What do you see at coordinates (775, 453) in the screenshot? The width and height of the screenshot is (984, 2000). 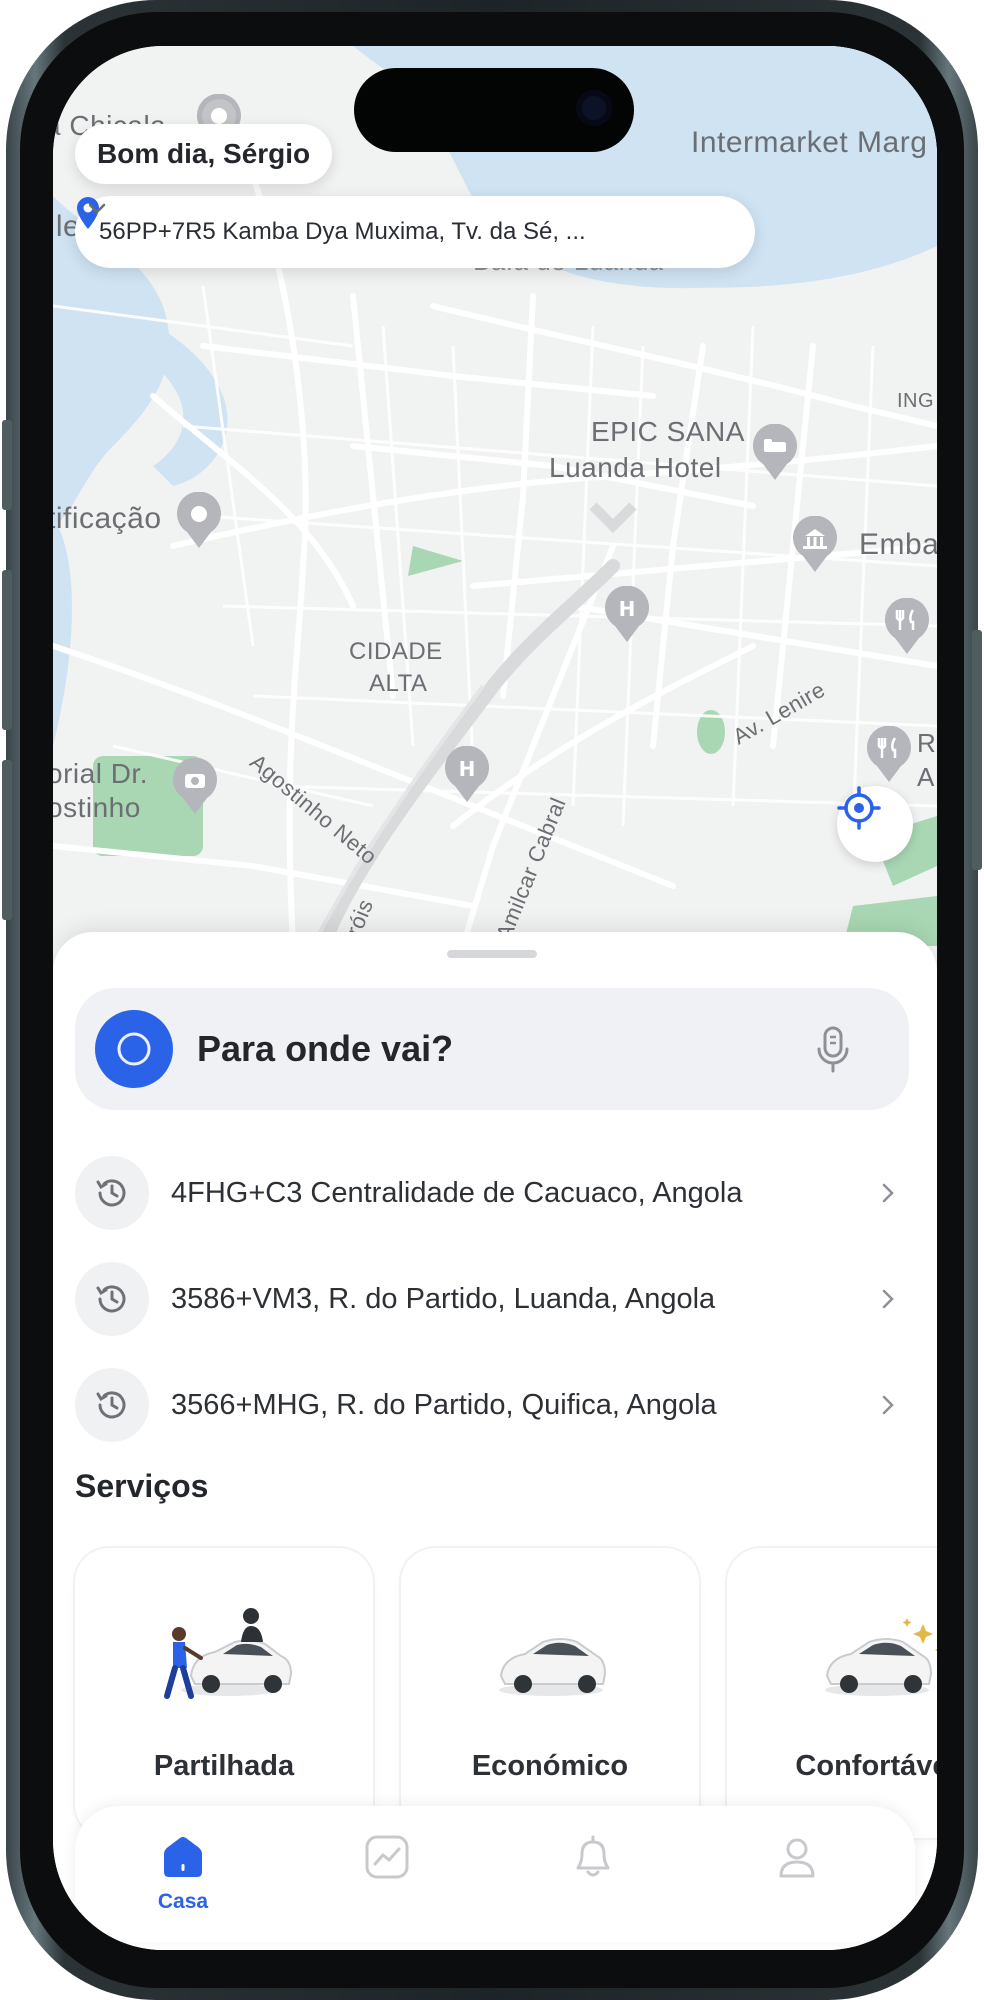 I see `hotel-marker-icon` at bounding box center [775, 453].